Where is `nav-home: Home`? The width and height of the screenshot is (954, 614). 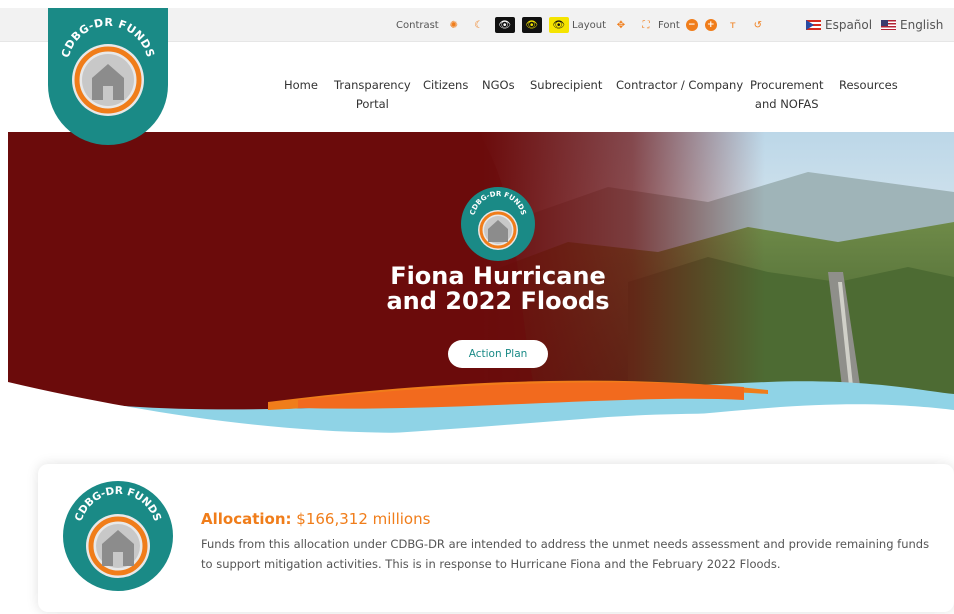 nav-home: Home is located at coordinates (301, 85).